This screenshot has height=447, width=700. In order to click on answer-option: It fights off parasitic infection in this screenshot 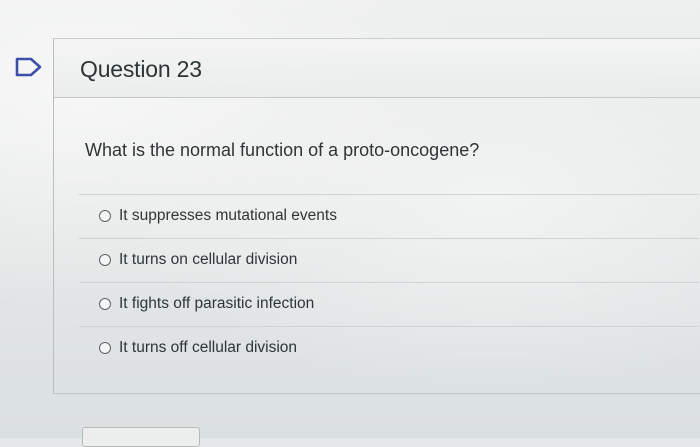, I will do `click(389, 304)`.